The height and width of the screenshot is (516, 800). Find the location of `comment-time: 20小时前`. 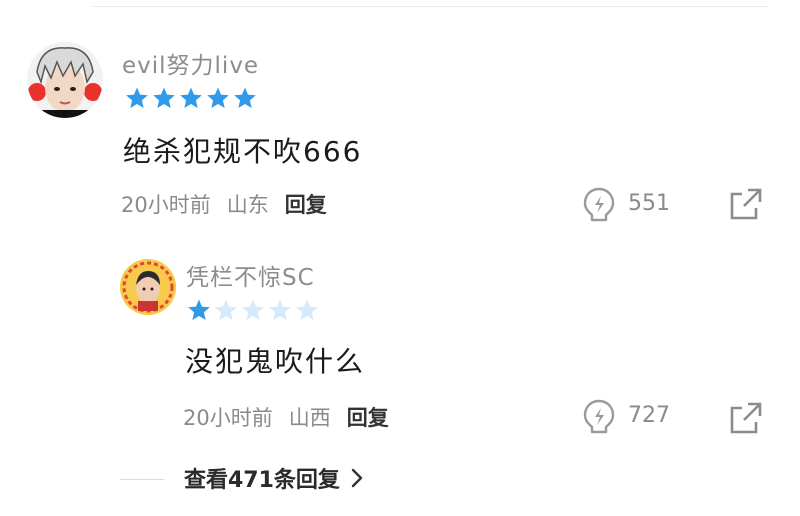

comment-time: 20小时前 is located at coordinates (166, 205).